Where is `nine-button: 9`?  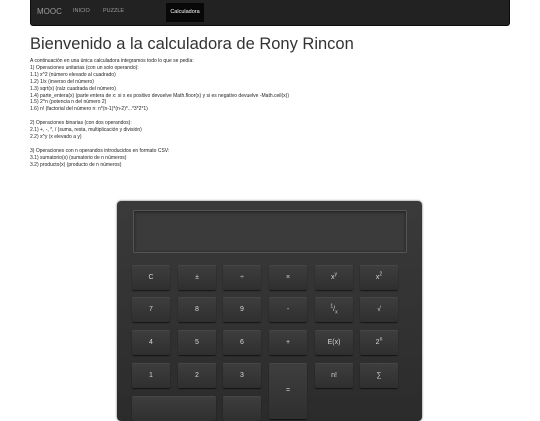 nine-button: 9 is located at coordinates (242, 309).